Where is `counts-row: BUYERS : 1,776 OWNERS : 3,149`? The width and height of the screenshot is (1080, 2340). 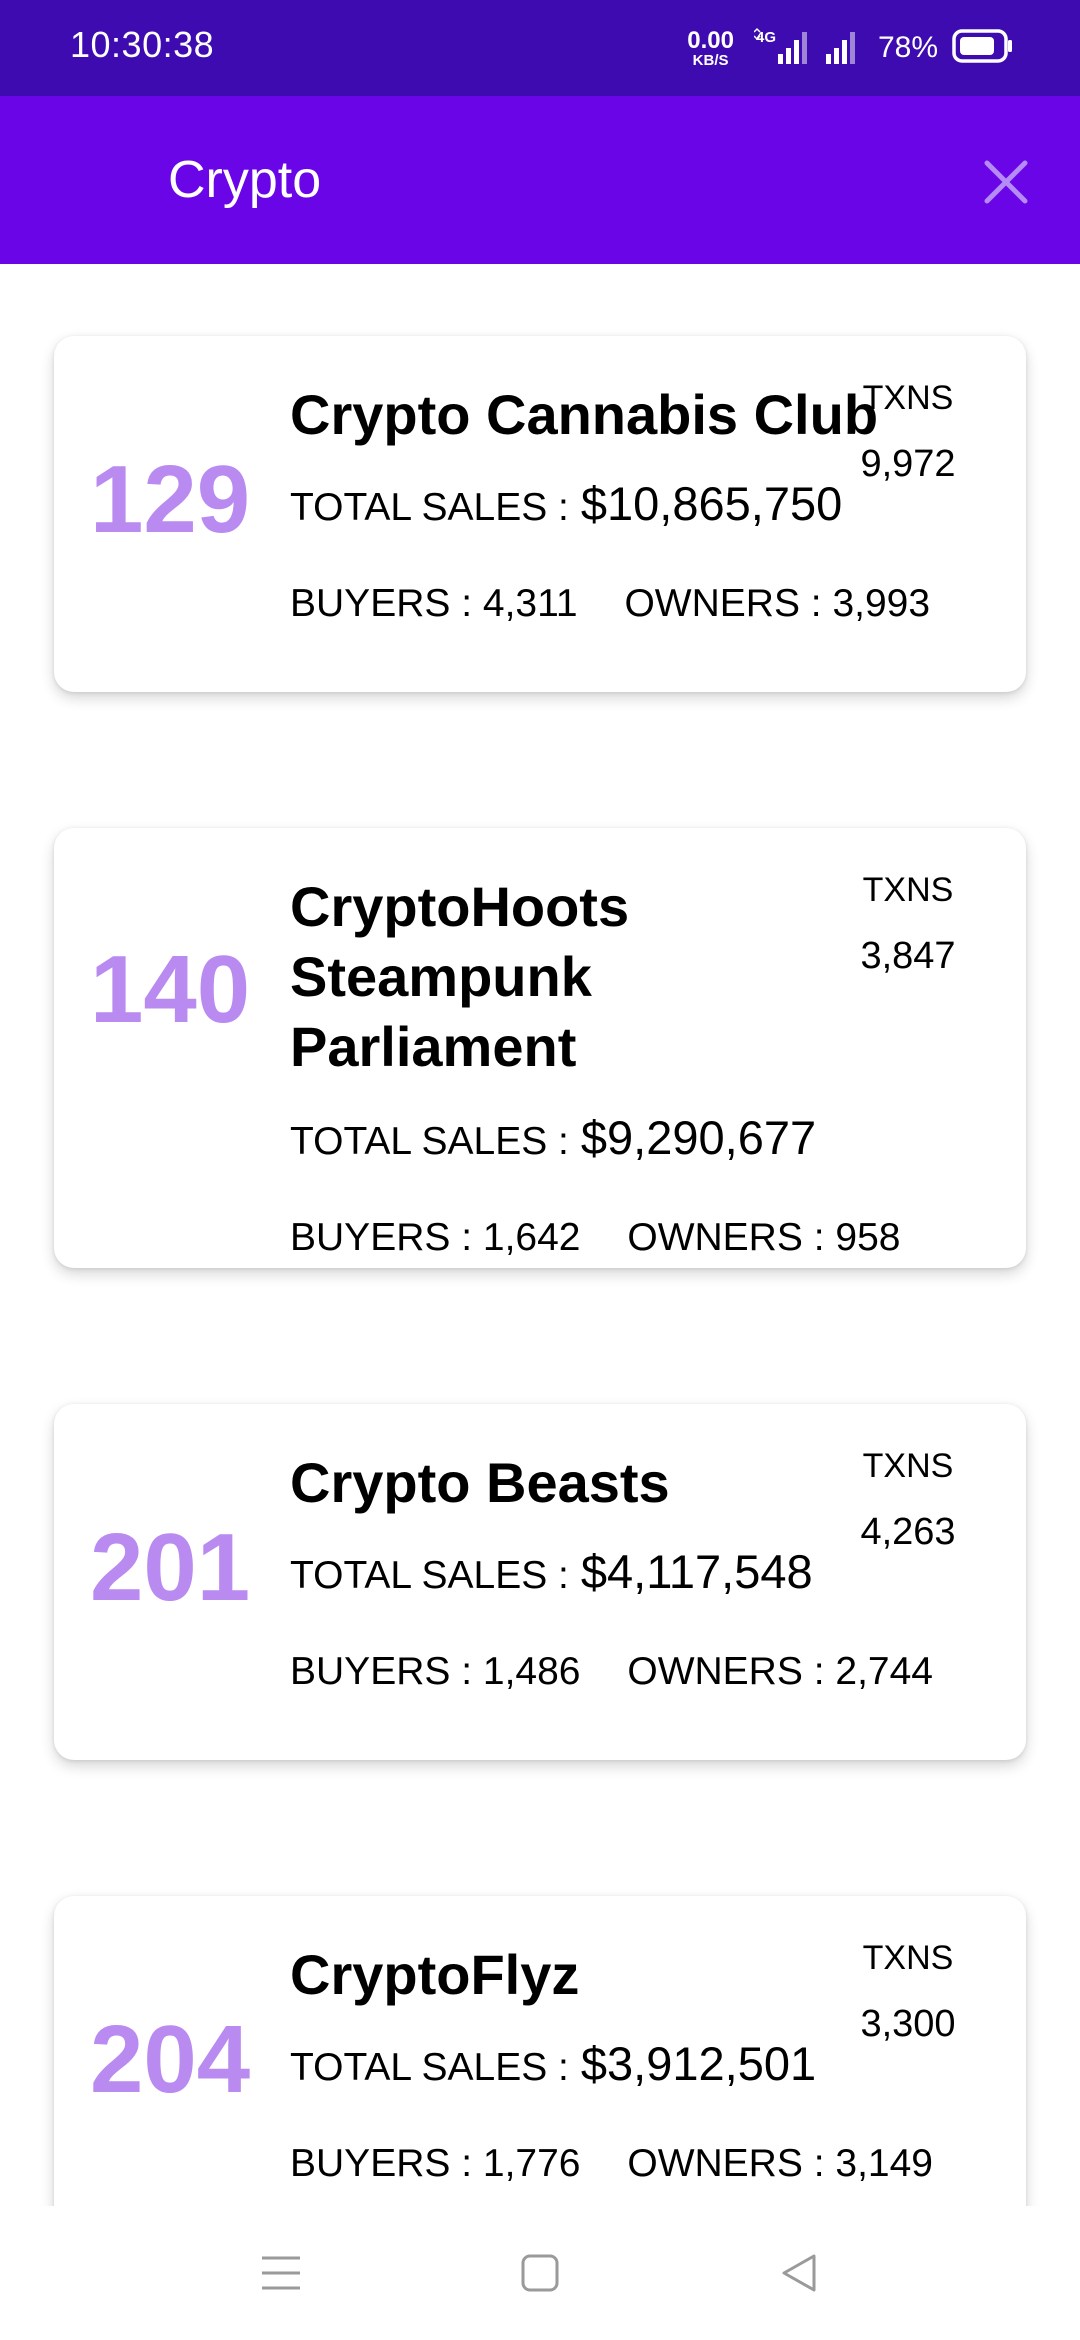
counts-row: BUYERS : 1,776 OWNERS : 3,149 is located at coordinates (611, 2164).